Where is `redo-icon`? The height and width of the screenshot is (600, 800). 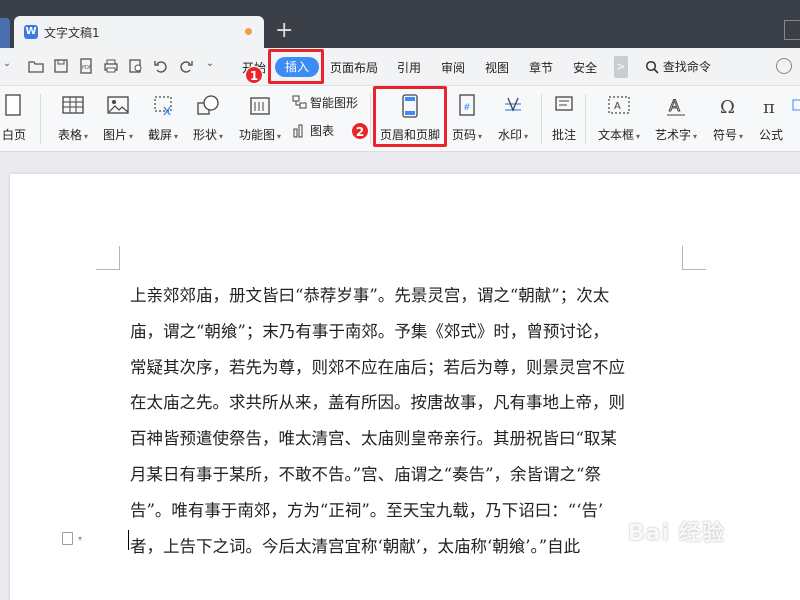
redo-icon is located at coordinates (186, 67).